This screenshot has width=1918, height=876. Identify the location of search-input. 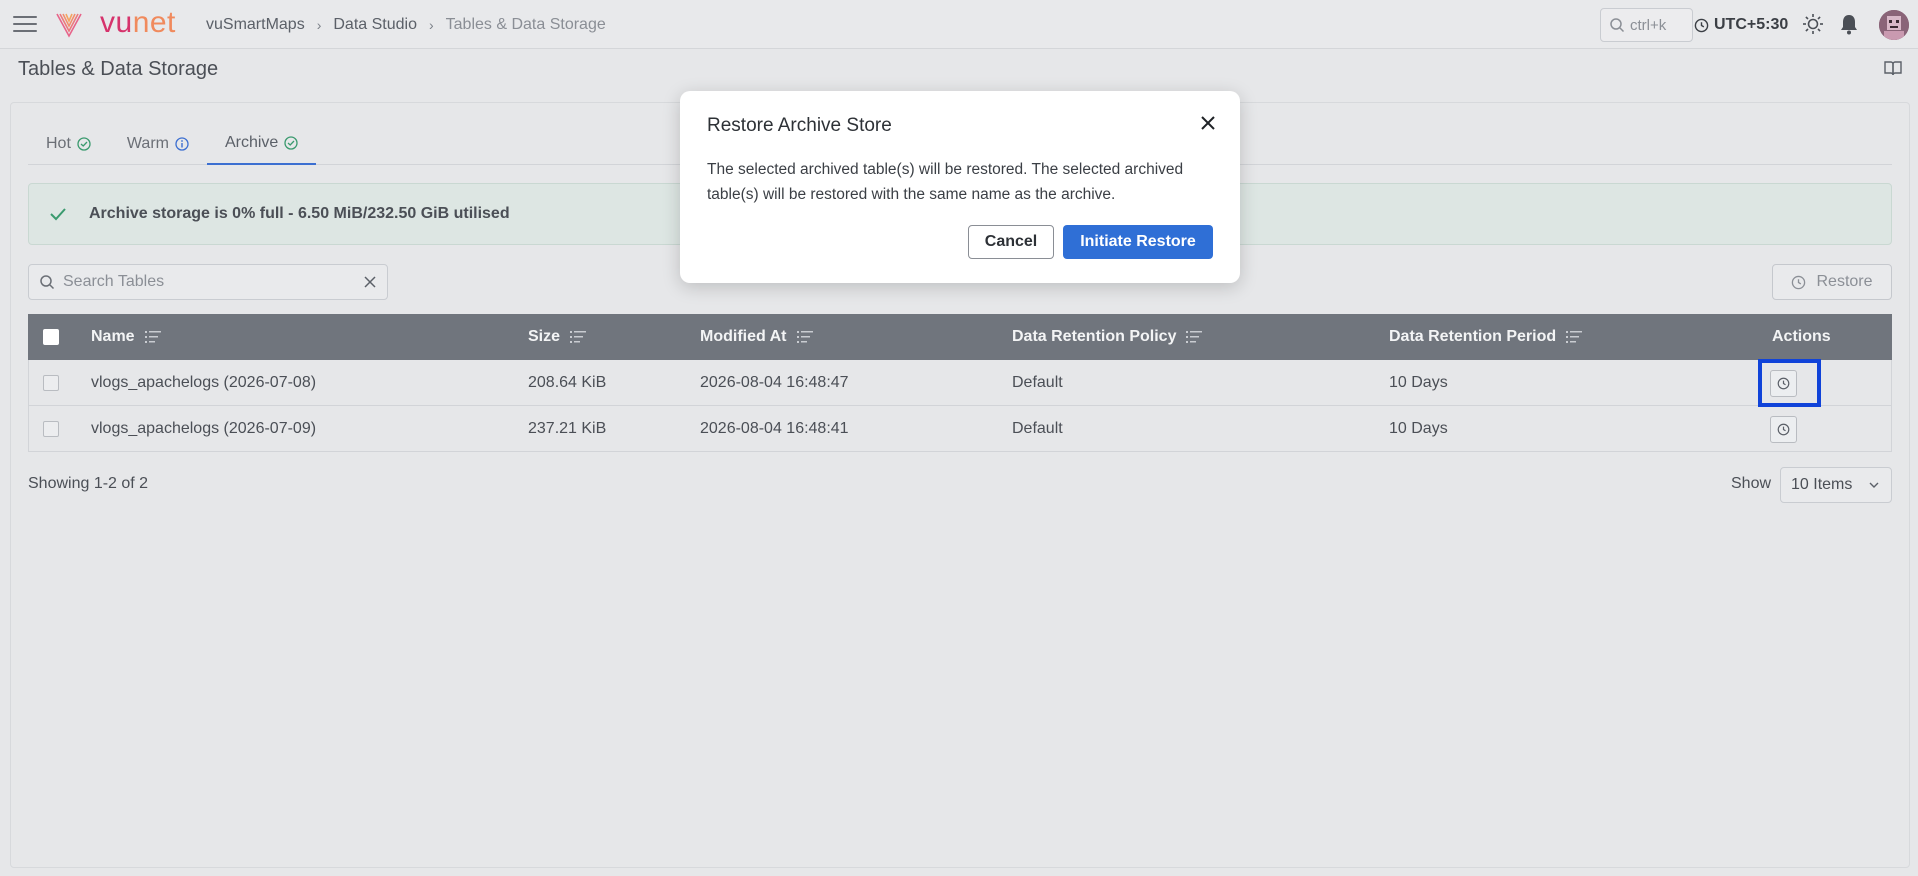
(208, 282).